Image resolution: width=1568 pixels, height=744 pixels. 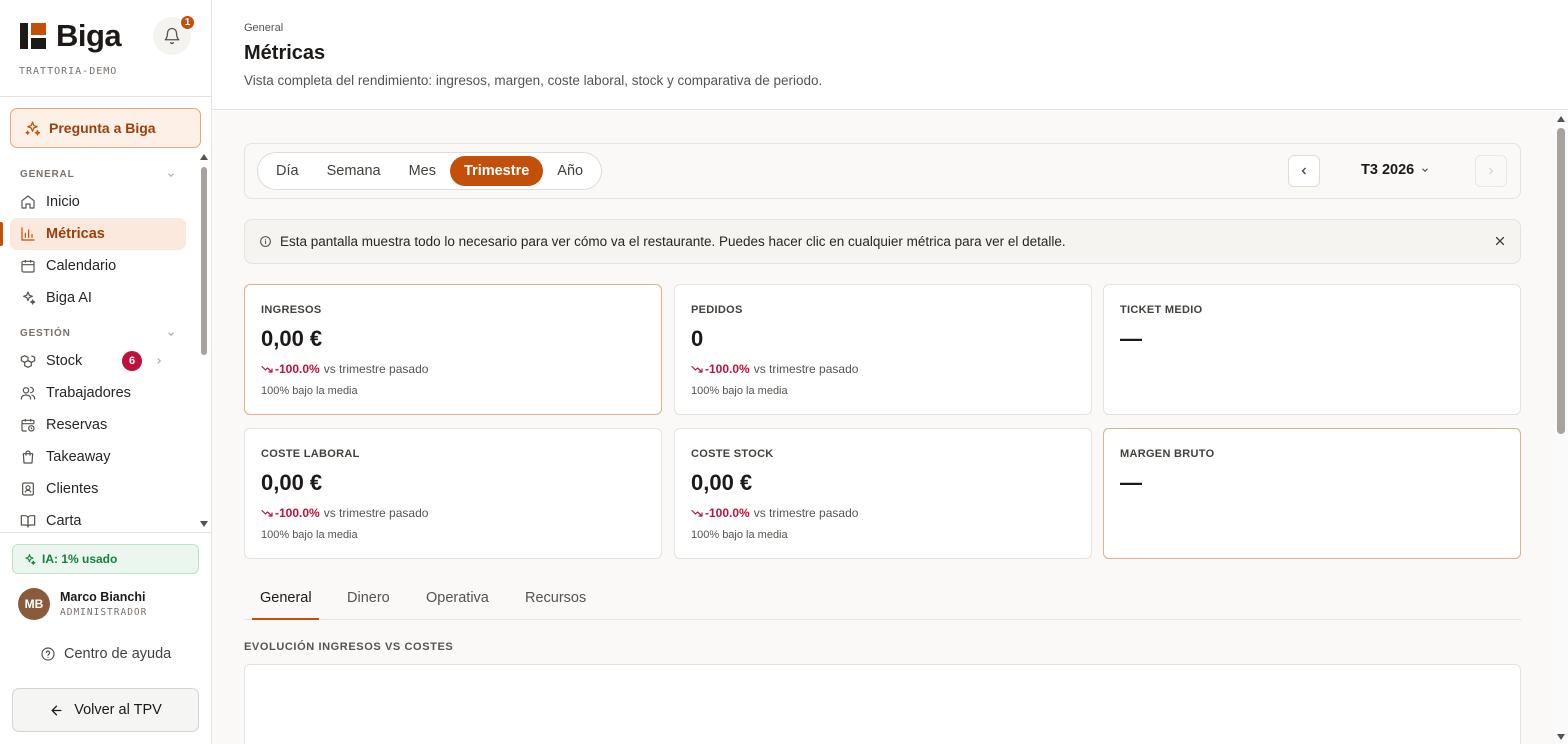 What do you see at coordinates (68, 71) in the screenshot?
I see `tenant-name: TRATTORIA-DEMO` at bounding box center [68, 71].